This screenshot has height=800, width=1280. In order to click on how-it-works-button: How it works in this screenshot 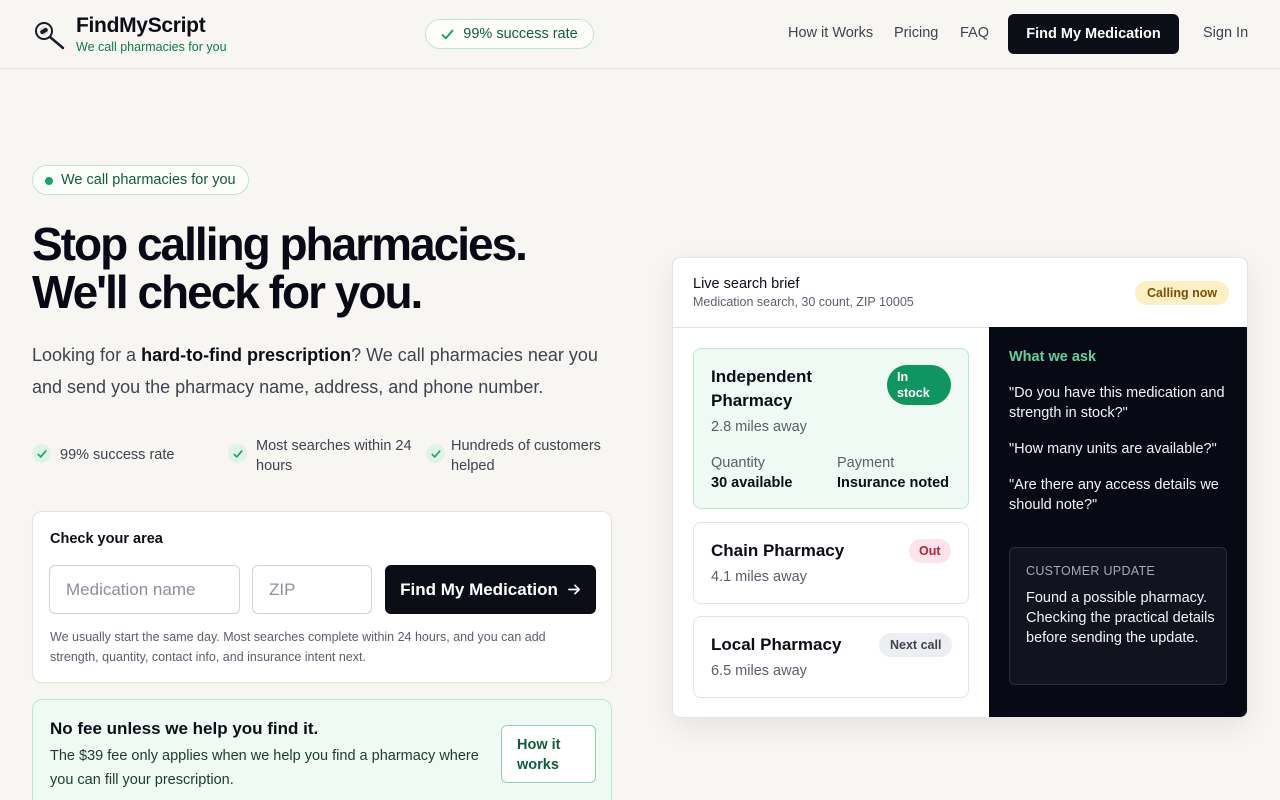, I will do `click(548, 754)`.